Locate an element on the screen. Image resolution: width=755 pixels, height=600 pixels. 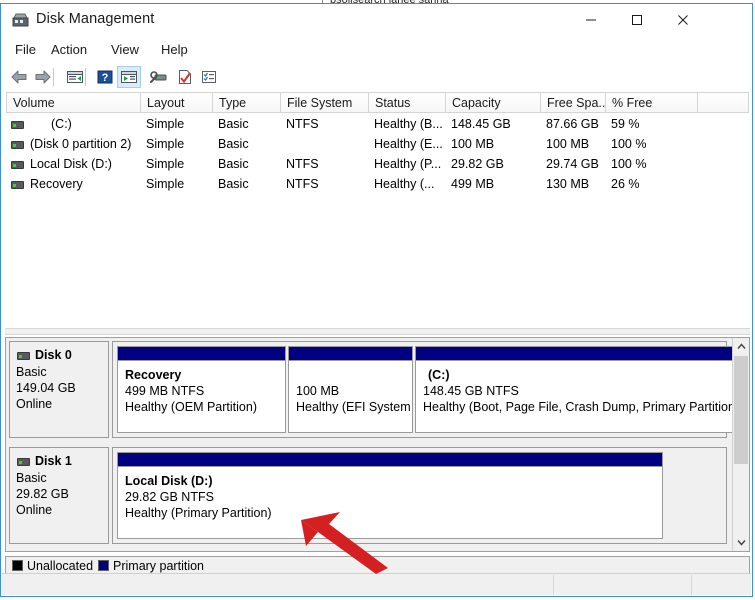
graphical-view-scrollbar is located at coordinates (740, 444).